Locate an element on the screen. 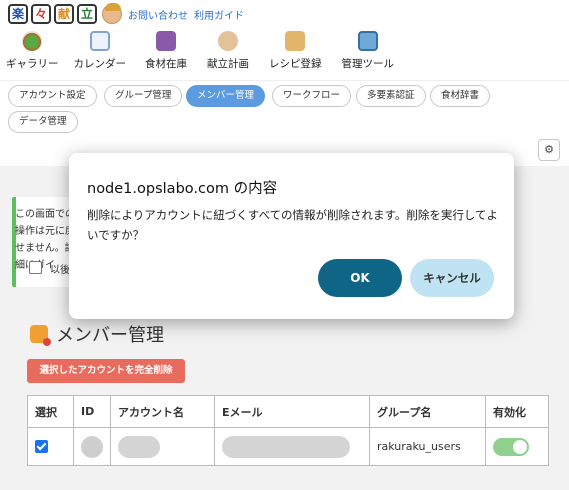 Image resolution: width=569 pixels, height=490 pixels. nav-label: レシピ登録 is located at coordinates (295, 64).